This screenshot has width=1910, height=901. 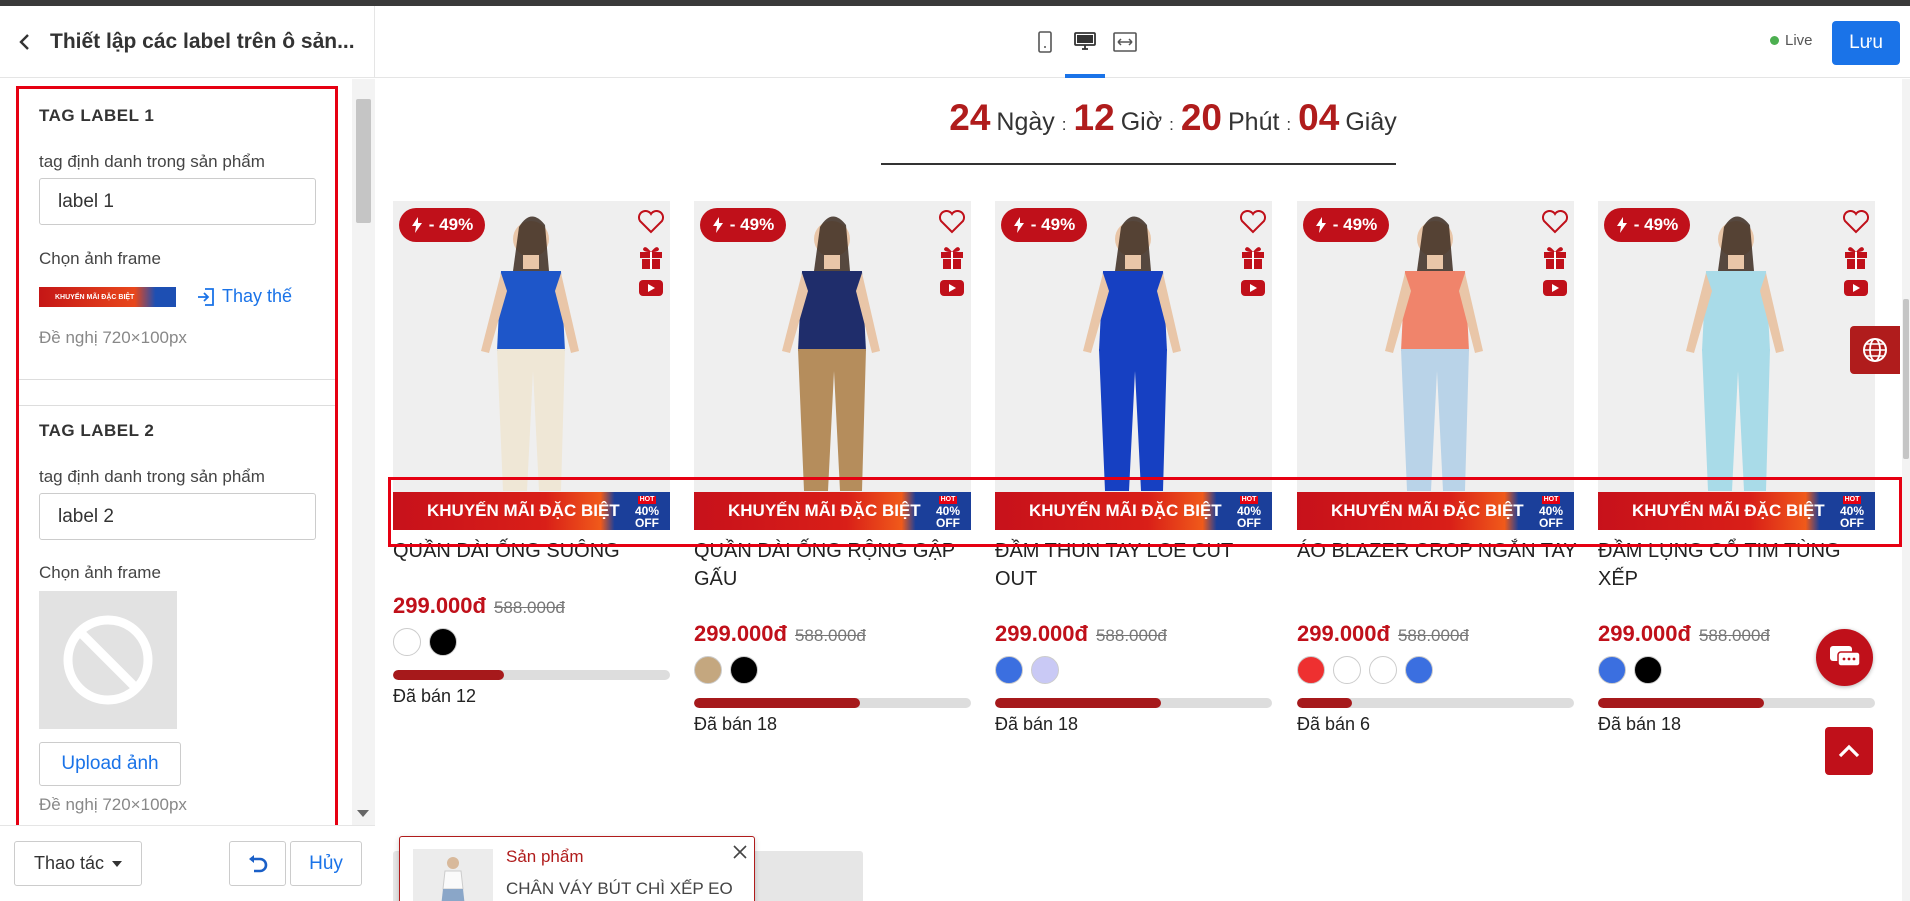 I want to click on tag-input-2: label 2, so click(x=177, y=516).